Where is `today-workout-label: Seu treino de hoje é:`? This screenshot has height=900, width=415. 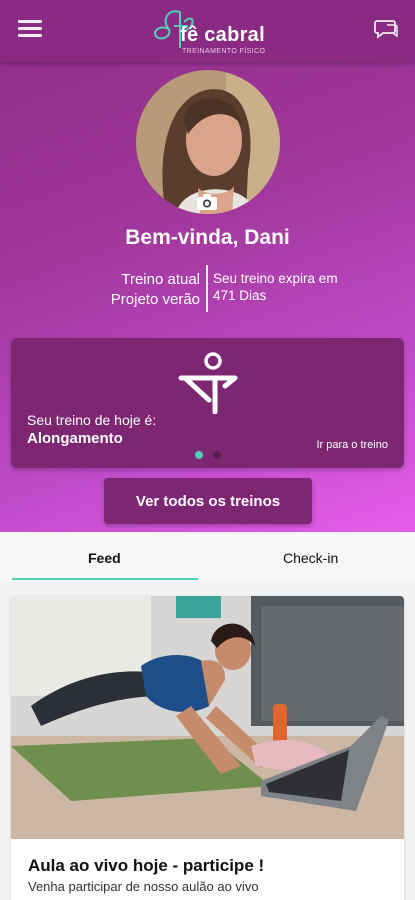
today-workout-label: Seu treino de hoje é: is located at coordinates (92, 420).